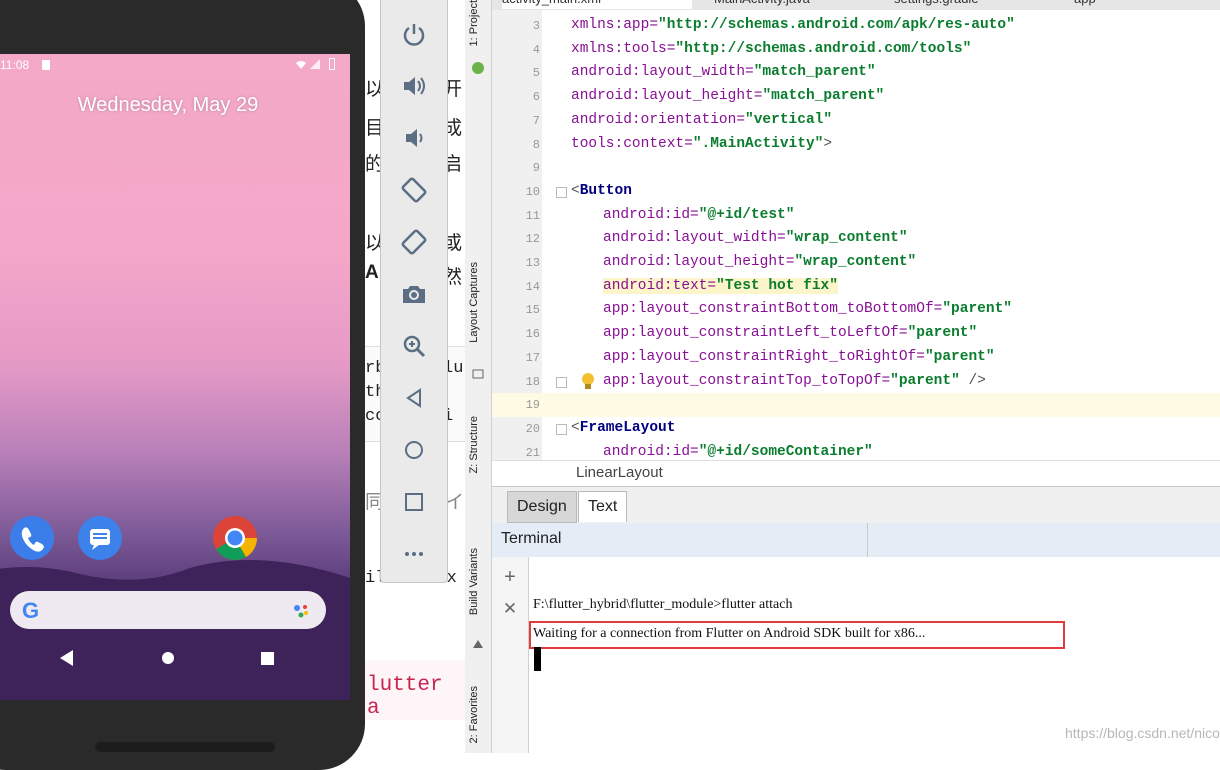  I want to click on doc-inline-code-text: lutter a, so click(405, 697).